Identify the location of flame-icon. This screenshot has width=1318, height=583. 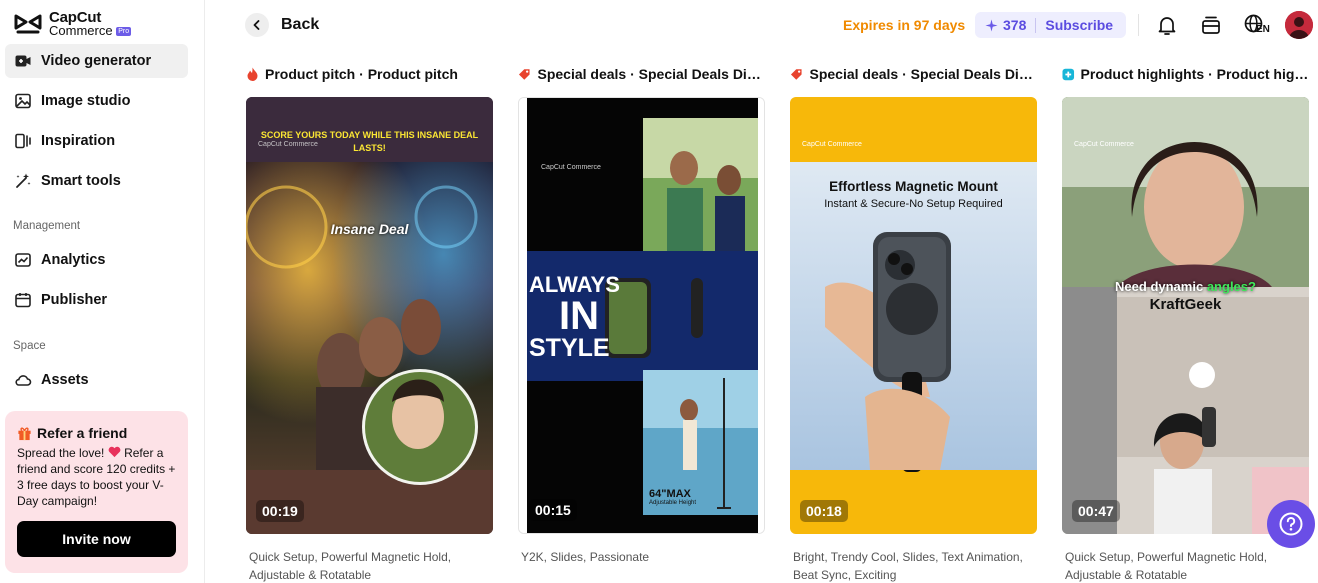
(252, 74).